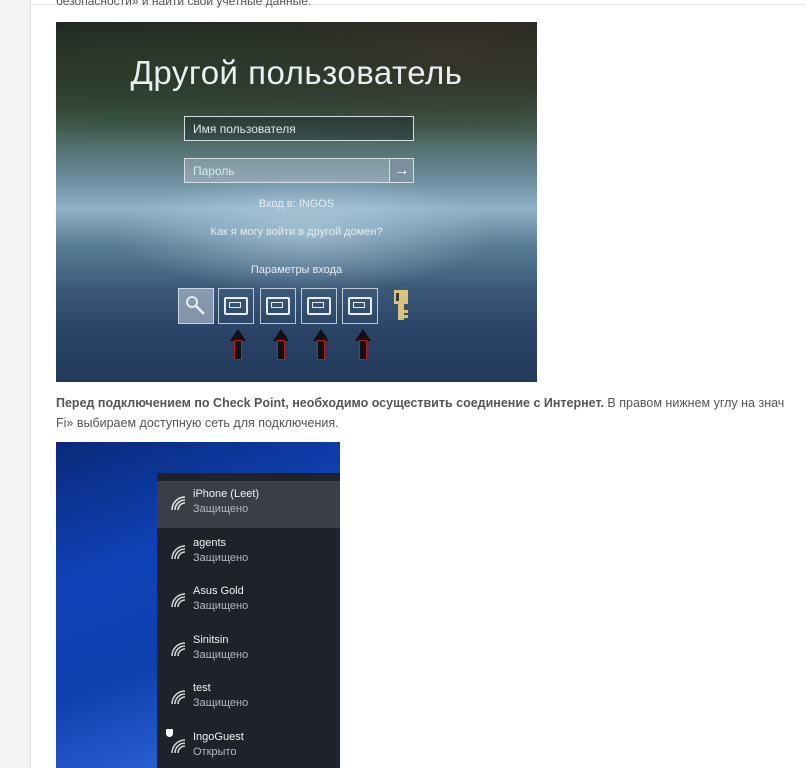  I want to click on paragraph-text: В правом нижнем углу на знач, so click(694, 403).